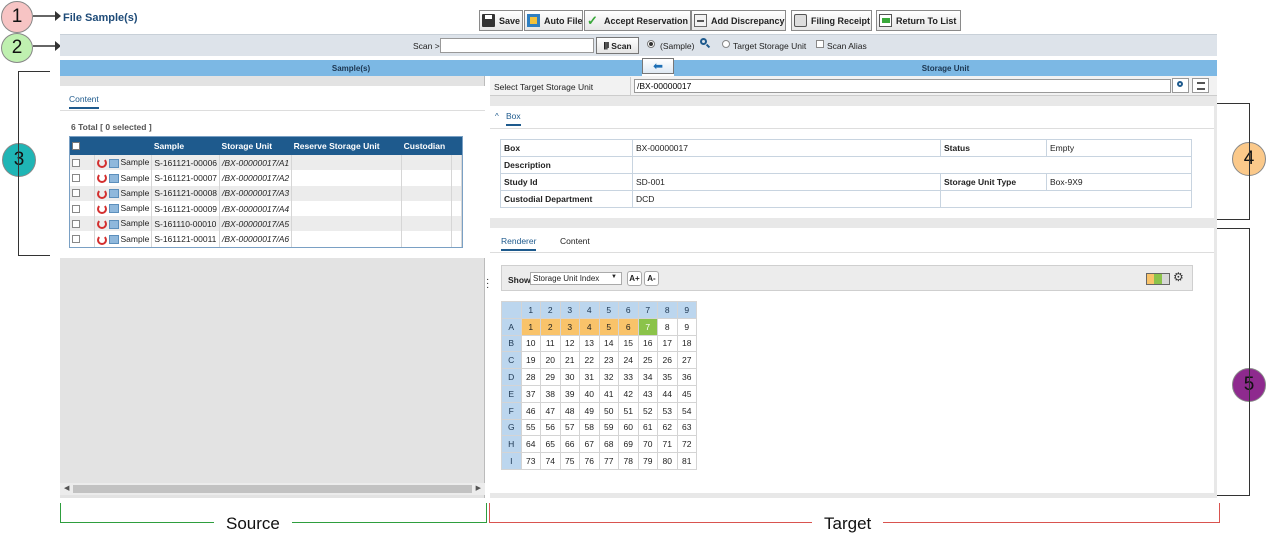 Image resolution: width=1267 pixels, height=547 pixels. Describe the element at coordinates (1178, 277) in the screenshot. I see `gear-icon: ⚙` at that location.